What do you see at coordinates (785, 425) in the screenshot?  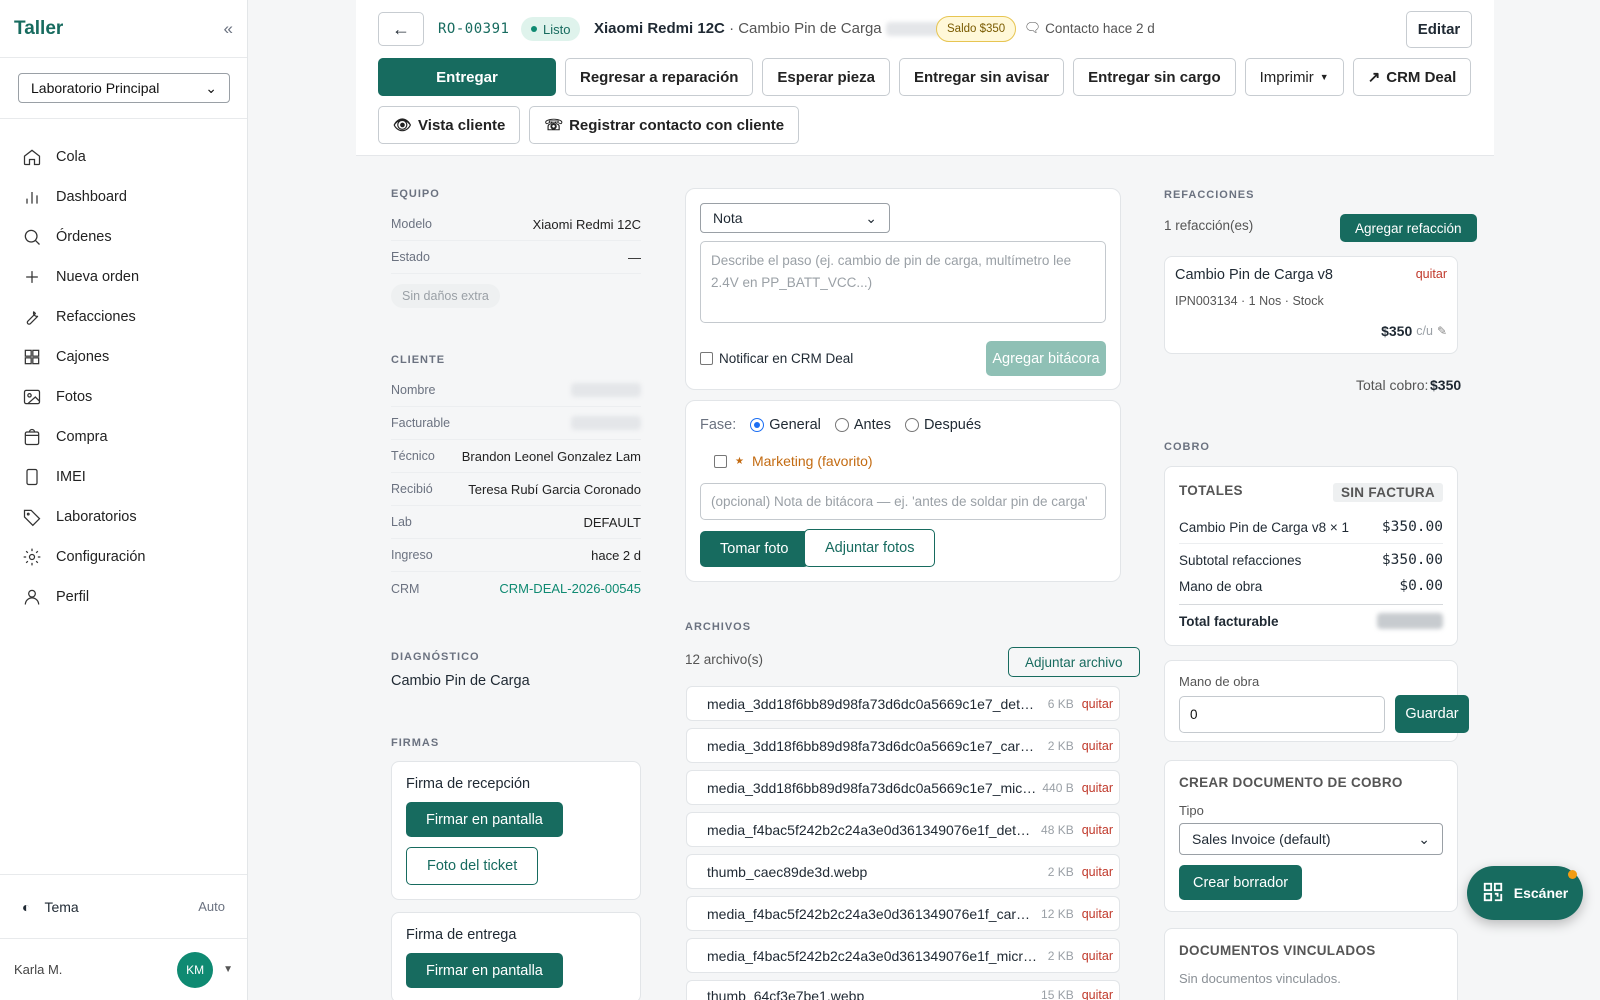 I see `fase-general-radio: General` at bounding box center [785, 425].